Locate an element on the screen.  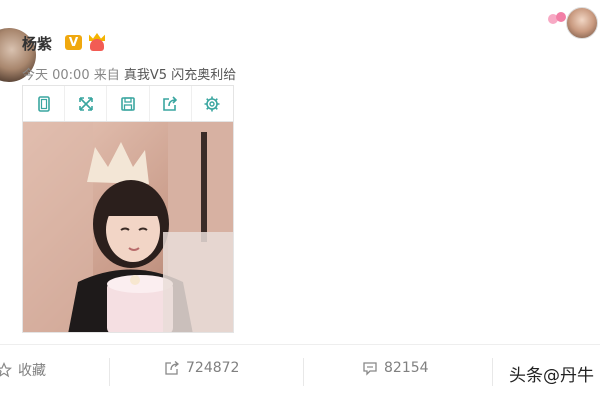
star-icon is located at coordinates (6, 370).